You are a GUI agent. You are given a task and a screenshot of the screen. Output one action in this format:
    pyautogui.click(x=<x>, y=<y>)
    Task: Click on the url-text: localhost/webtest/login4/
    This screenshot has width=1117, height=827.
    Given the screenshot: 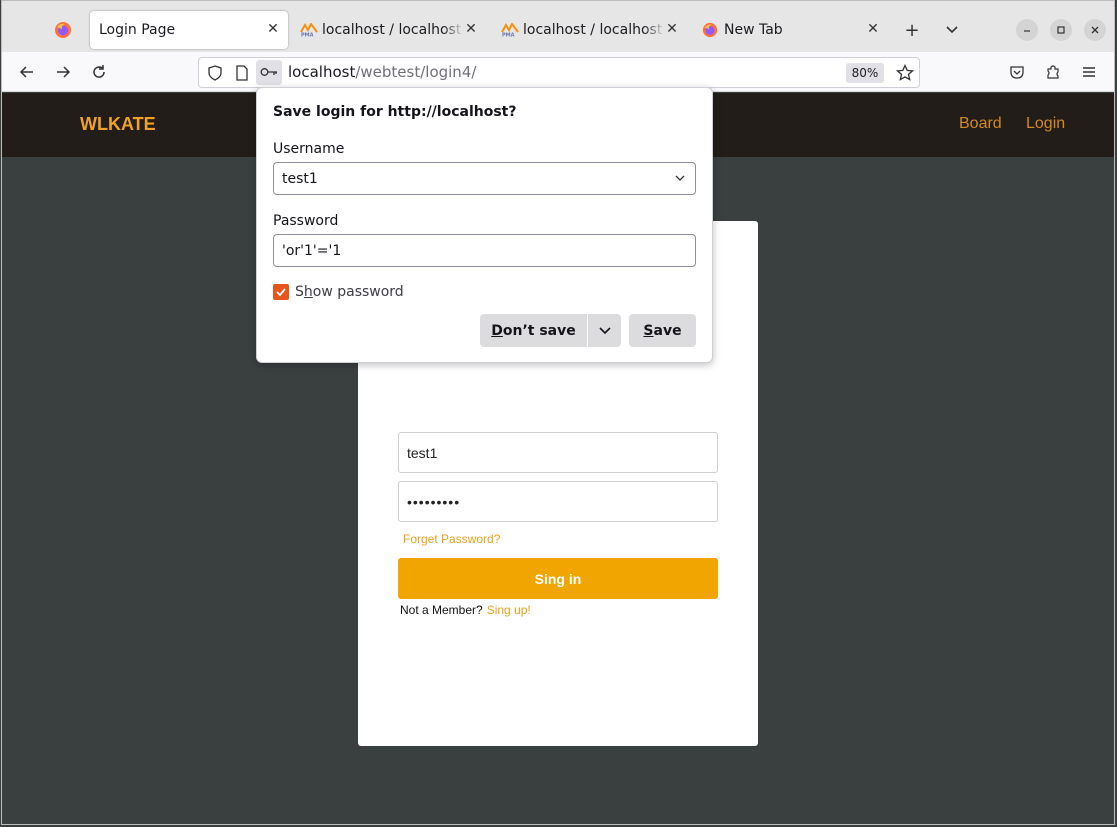 What is the action you would take?
    pyautogui.click(x=382, y=72)
    